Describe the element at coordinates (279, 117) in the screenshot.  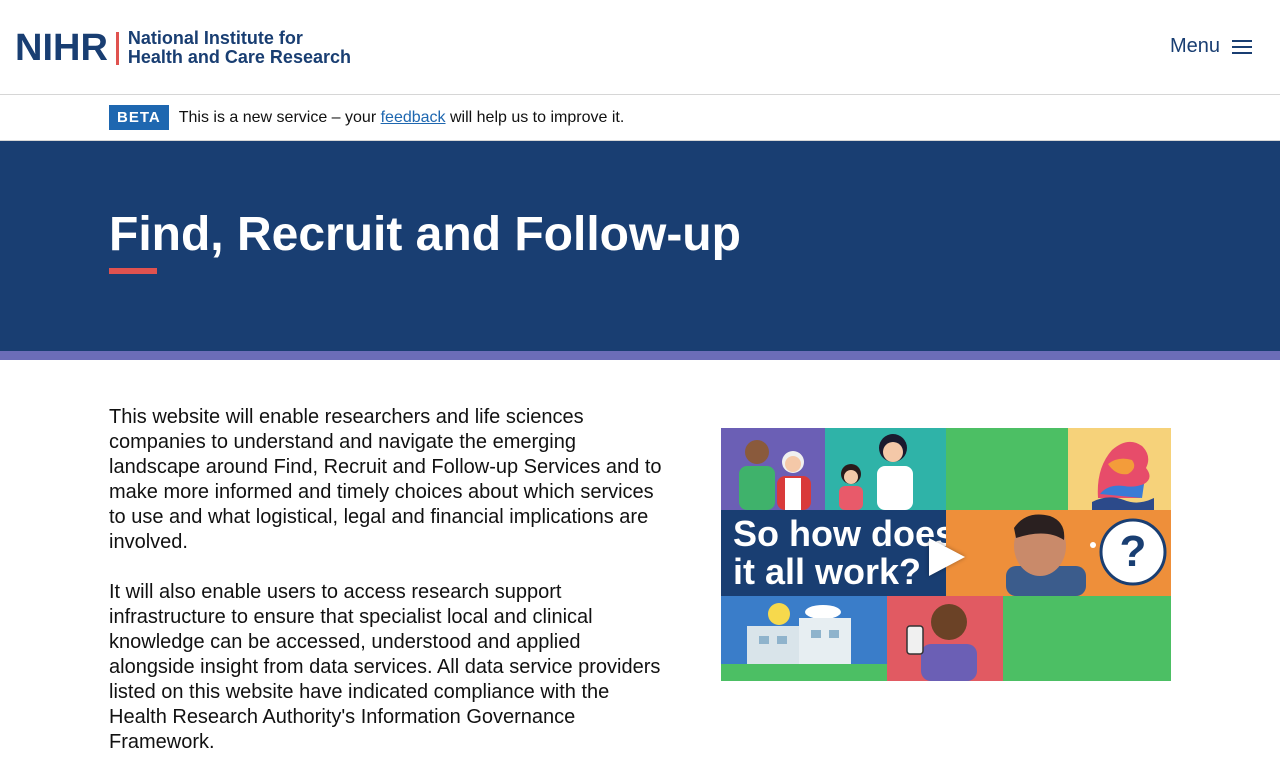
I see `beta-text-before: This is a new service – your` at that location.